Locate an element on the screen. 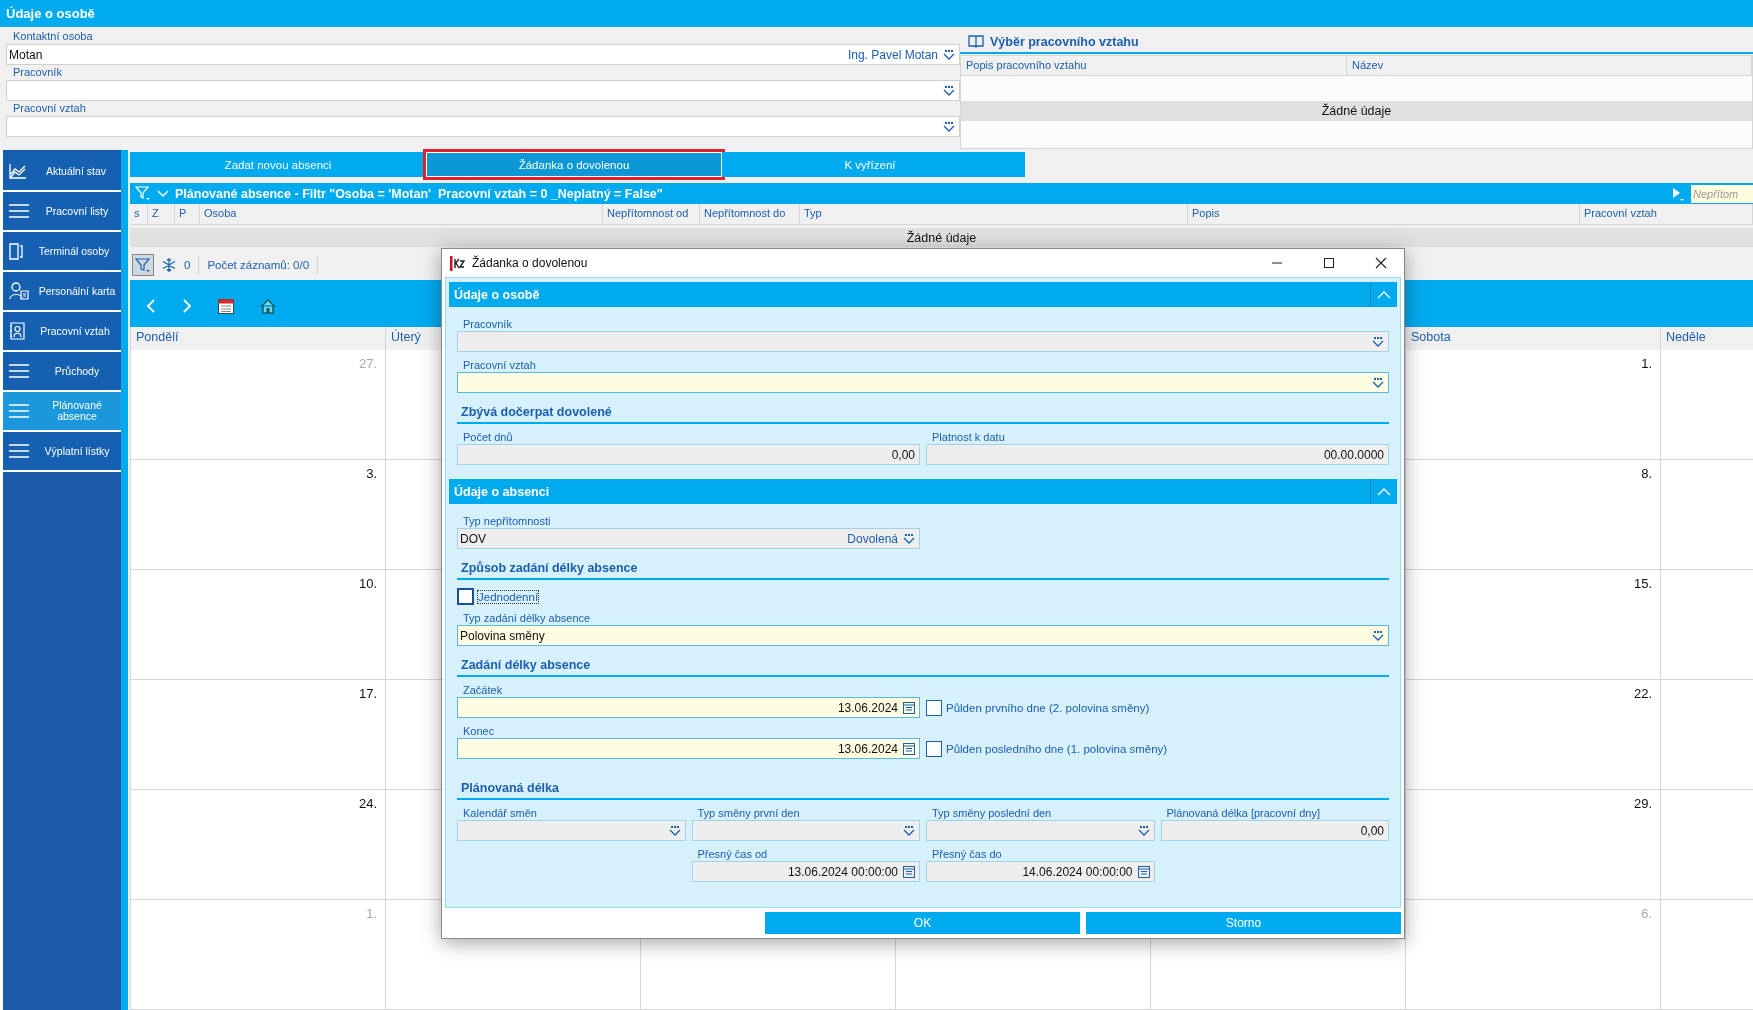 This screenshot has height=1010, width=1753. column-header: Název is located at coordinates (1549, 65).